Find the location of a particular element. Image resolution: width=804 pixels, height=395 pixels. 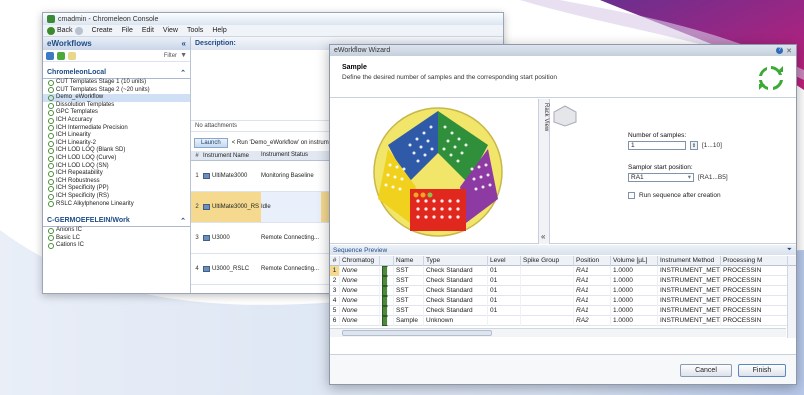

collapse-panel-icon: « is located at coordinates (184, 43).